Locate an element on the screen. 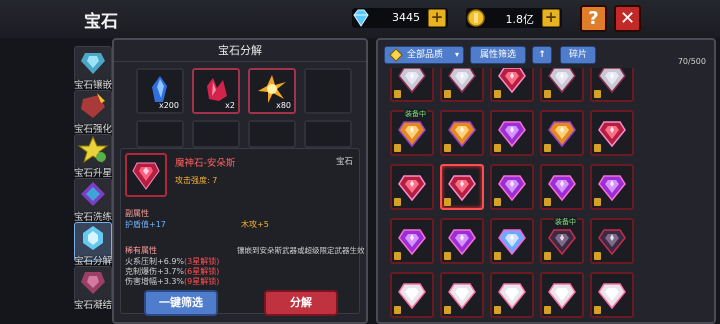 Image resolution: width=720 pixels, height=324 pixels. red-gem-icon is located at coordinates (146, 176).